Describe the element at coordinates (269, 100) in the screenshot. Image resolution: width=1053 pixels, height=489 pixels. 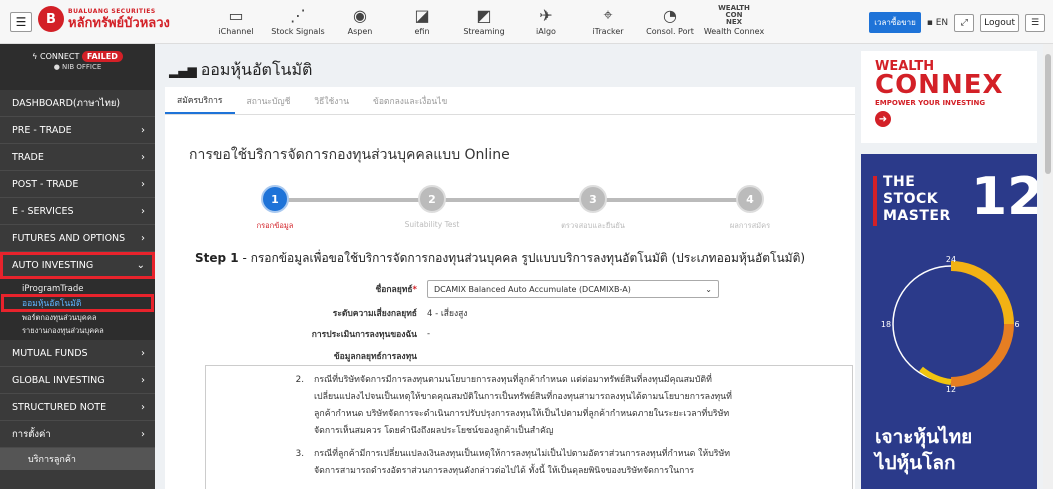
I see `tab-account-status: สถานะบัญชี` at that location.